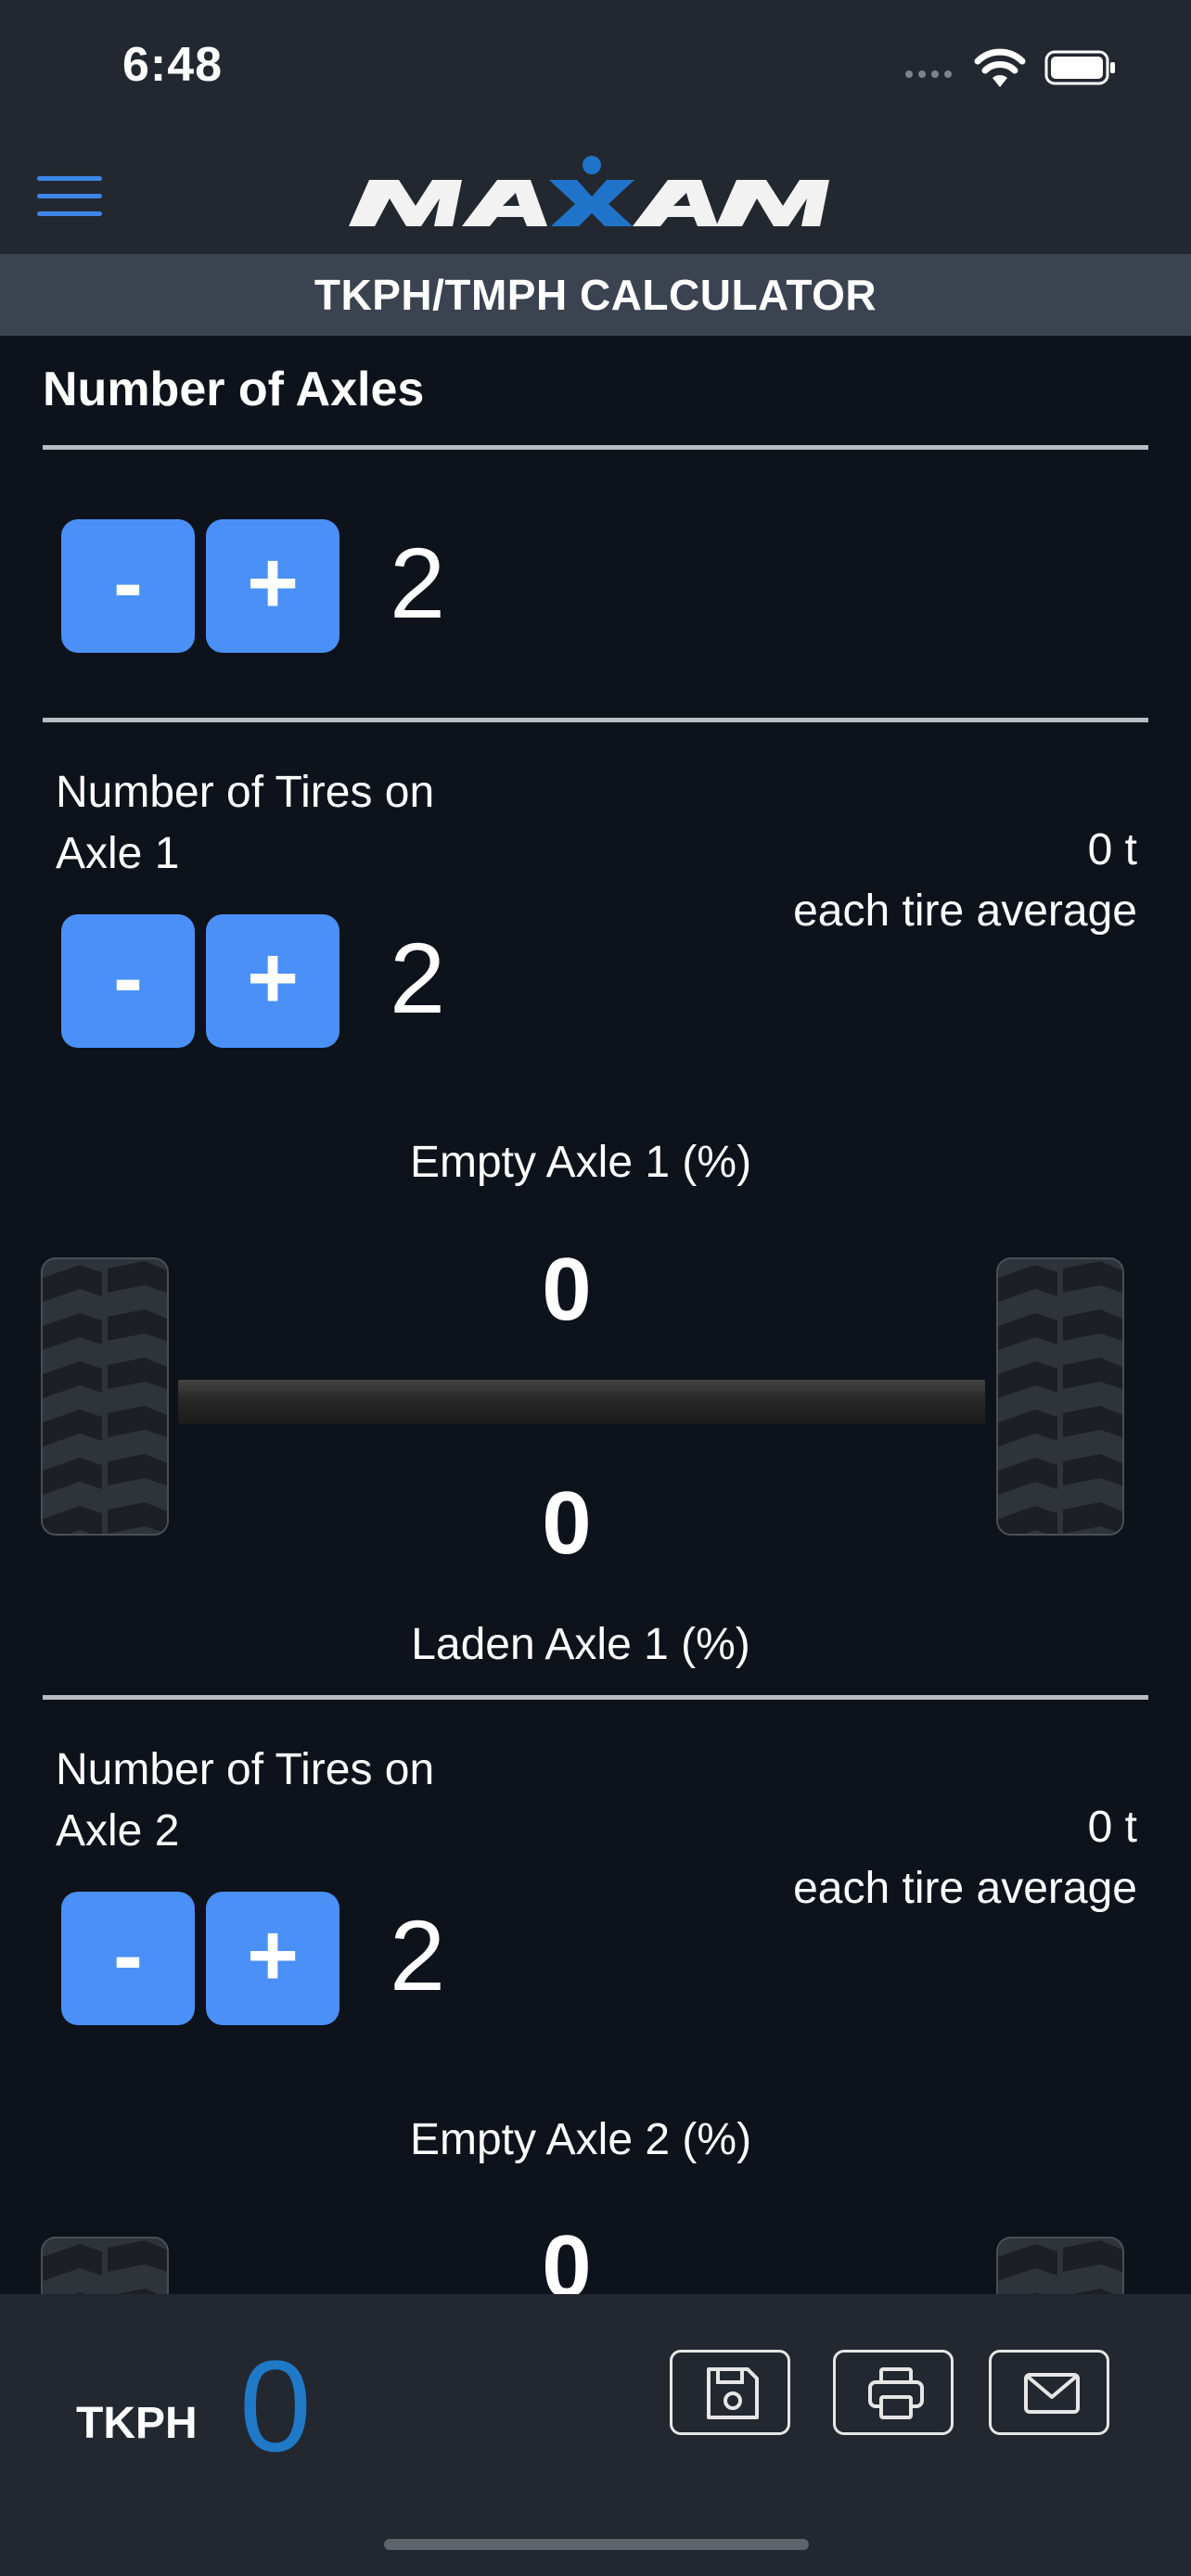  I want to click on axle2-tires-label: Number of Tires on Axle 2, so click(246, 1800).